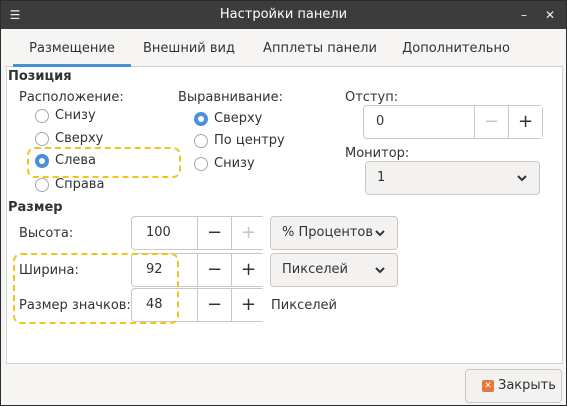 The height and width of the screenshot is (406, 567). I want to click on position-heading: Позиция, so click(40, 76).